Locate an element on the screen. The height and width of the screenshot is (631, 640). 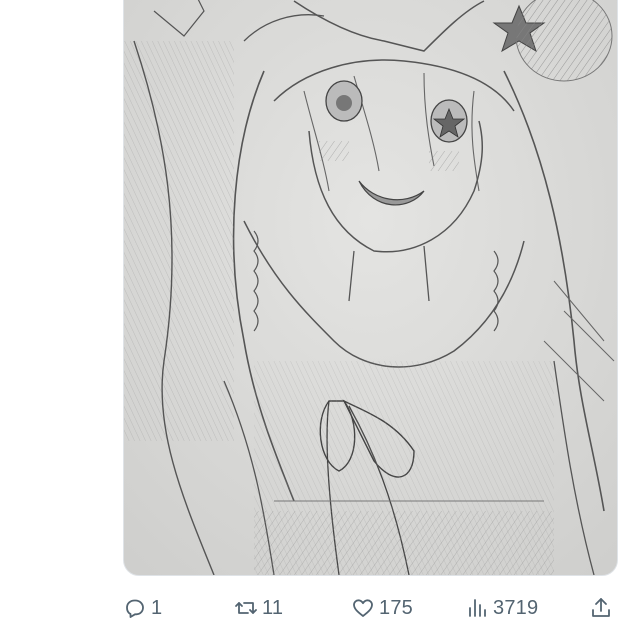
repost-icon is located at coordinates (246, 608).